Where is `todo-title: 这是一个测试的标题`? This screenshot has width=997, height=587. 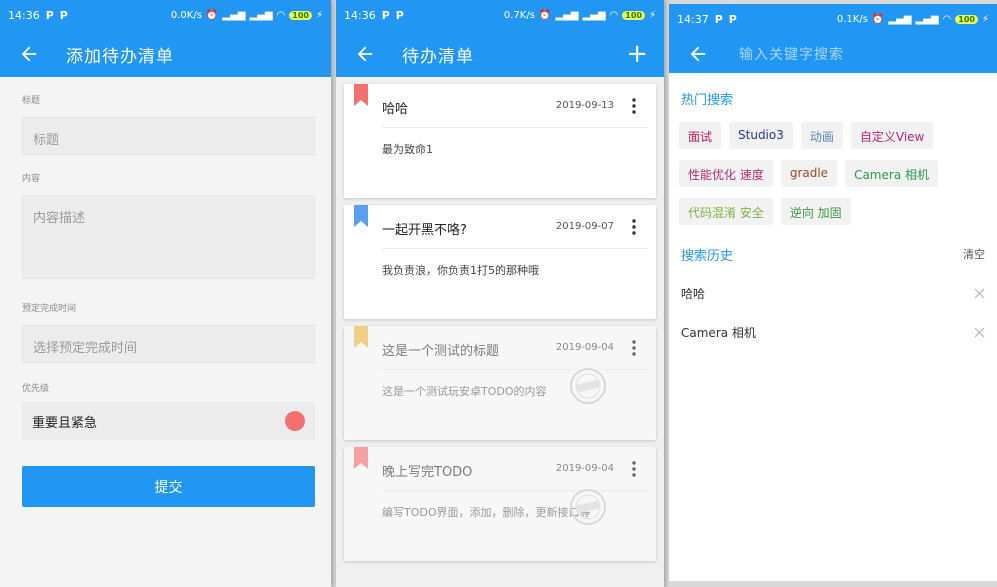 todo-title: 这是一个测试的标题 is located at coordinates (441, 351).